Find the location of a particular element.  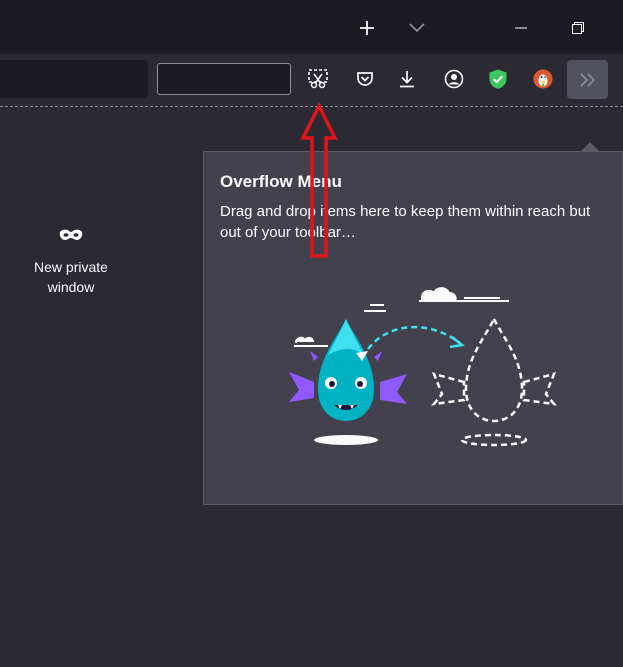

duckduckgo-button is located at coordinates (543, 79).